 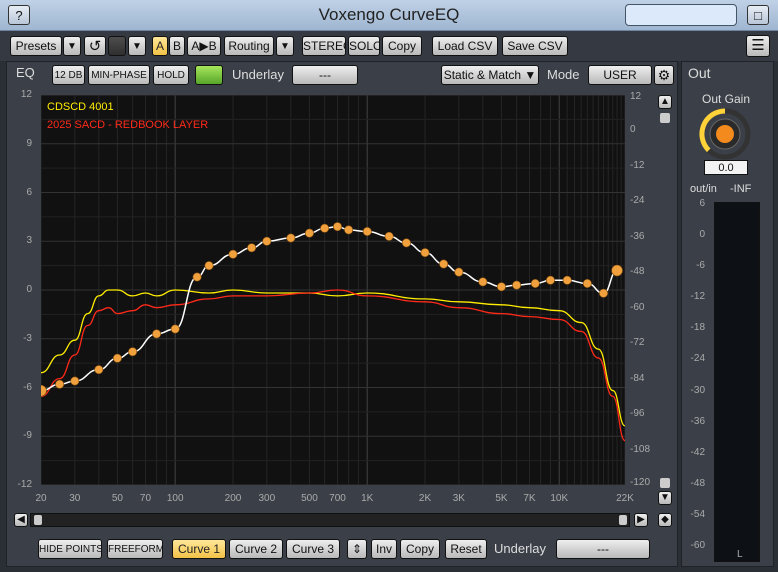 What do you see at coordinates (620, 75) in the screenshot?
I see `mode-select: USER` at bounding box center [620, 75].